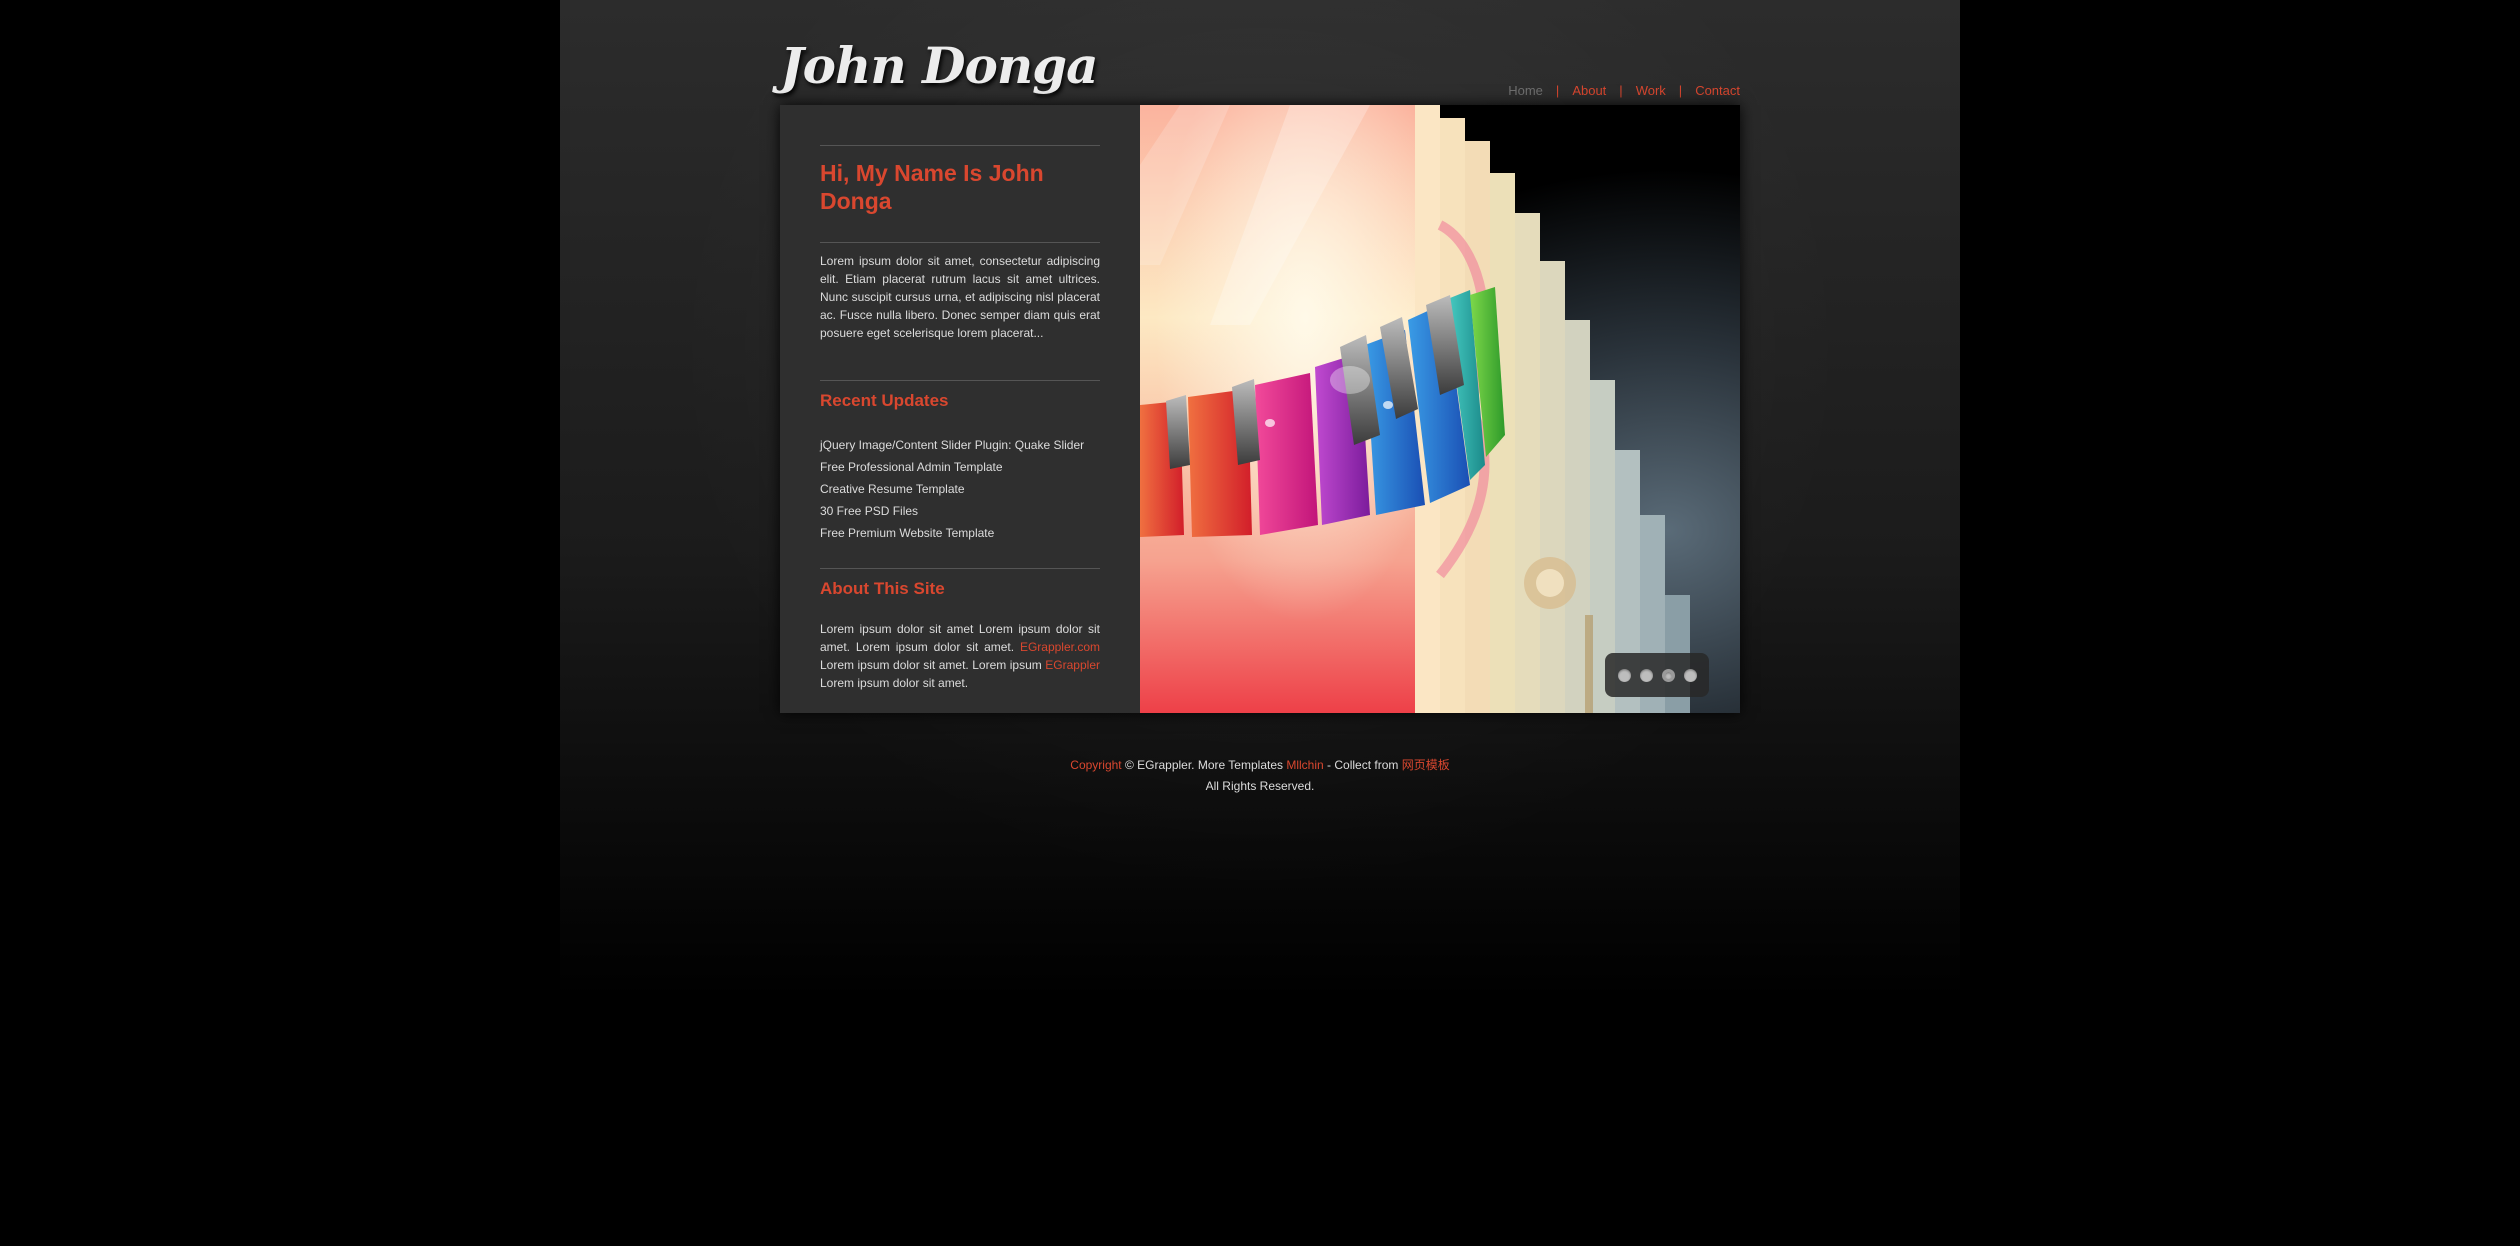  I want to click on copyright-link: Copyright, so click(1095, 765).